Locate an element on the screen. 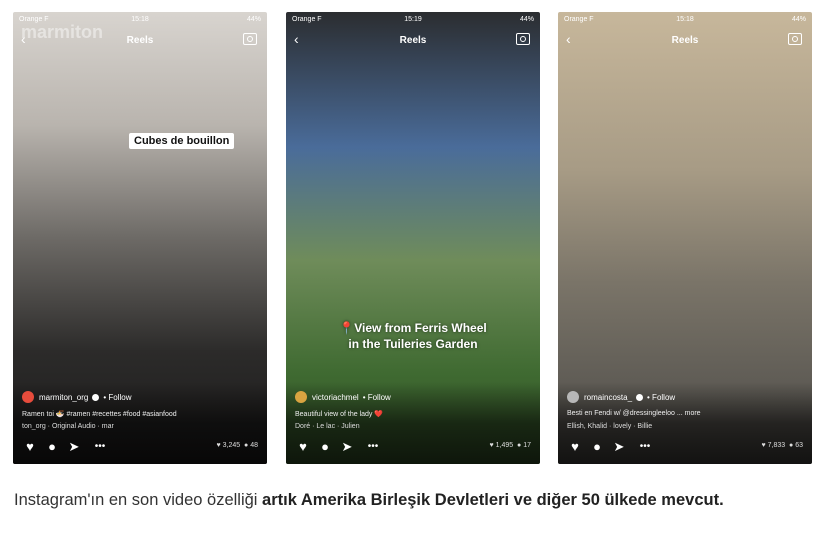  reel-actions: ♥ ● ➤ ••• ♥ 1,495 ● 17 is located at coordinates (413, 447).